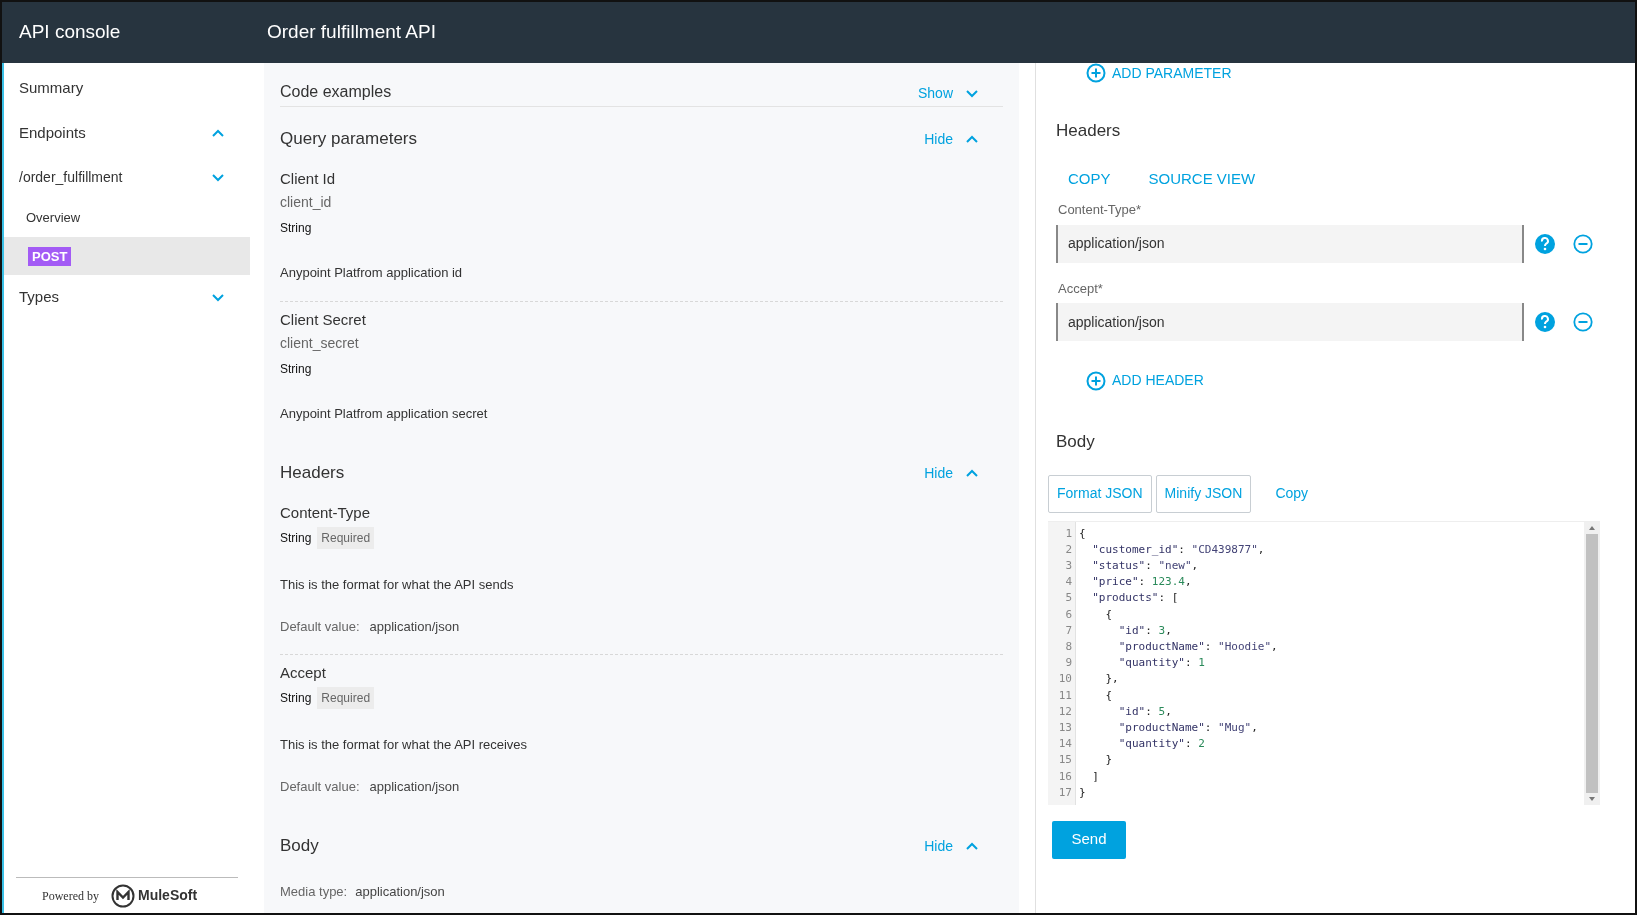  I want to click on section-title: Query parameters, so click(348, 139).